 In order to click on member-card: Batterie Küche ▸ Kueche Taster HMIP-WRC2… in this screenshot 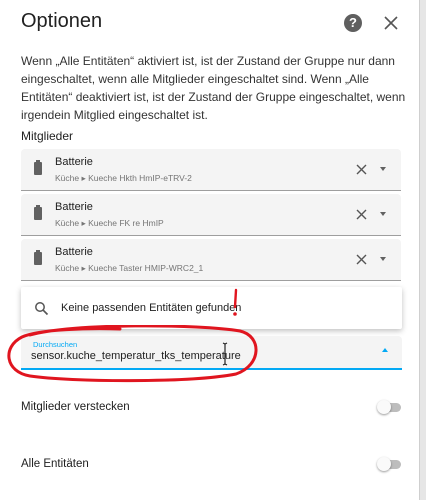, I will do `click(211, 260)`.